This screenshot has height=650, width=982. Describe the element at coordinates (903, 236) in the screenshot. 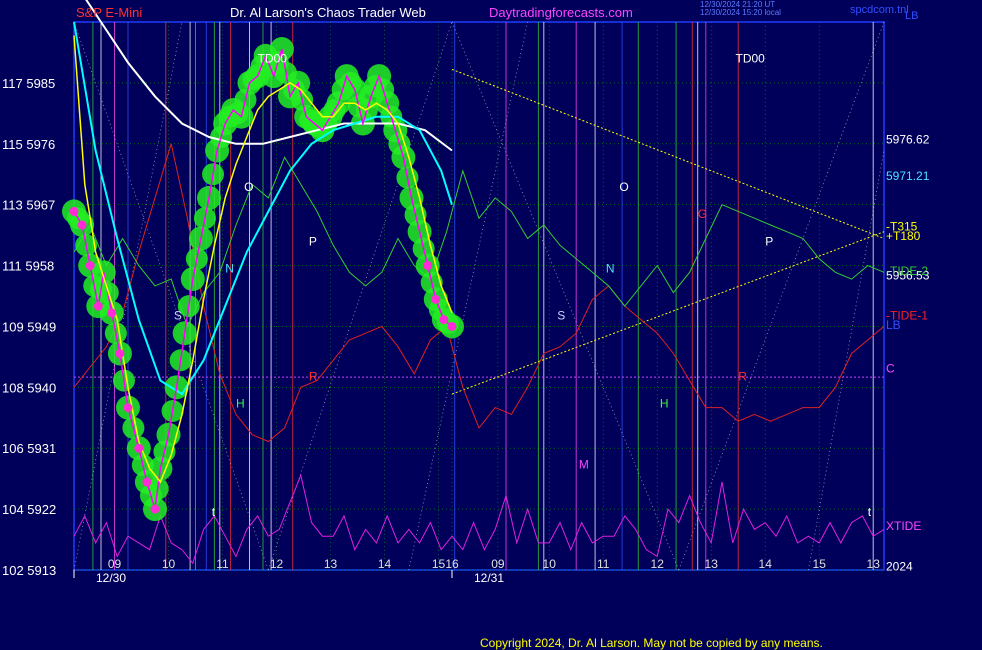

I see `right-level-label: +T180` at that location.